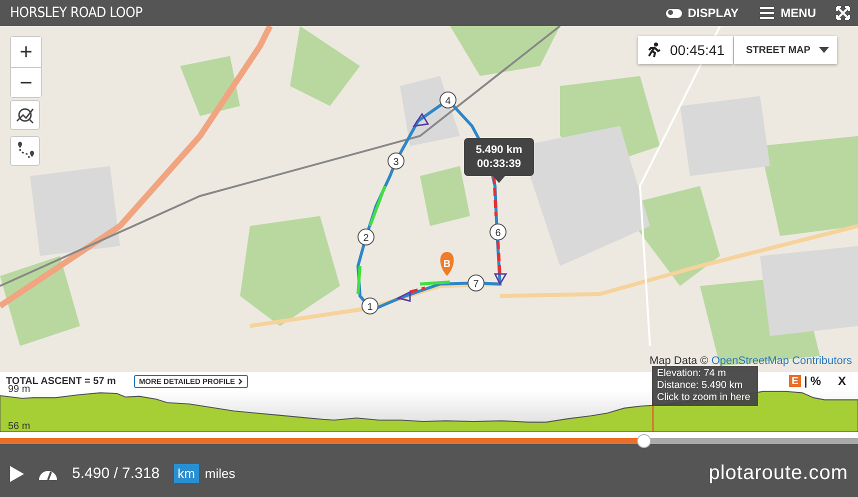  Describe the element at coordinates (781, 361) in the screenshot. I see `attribution-link: OpenStreetMap Contributors` at that location.